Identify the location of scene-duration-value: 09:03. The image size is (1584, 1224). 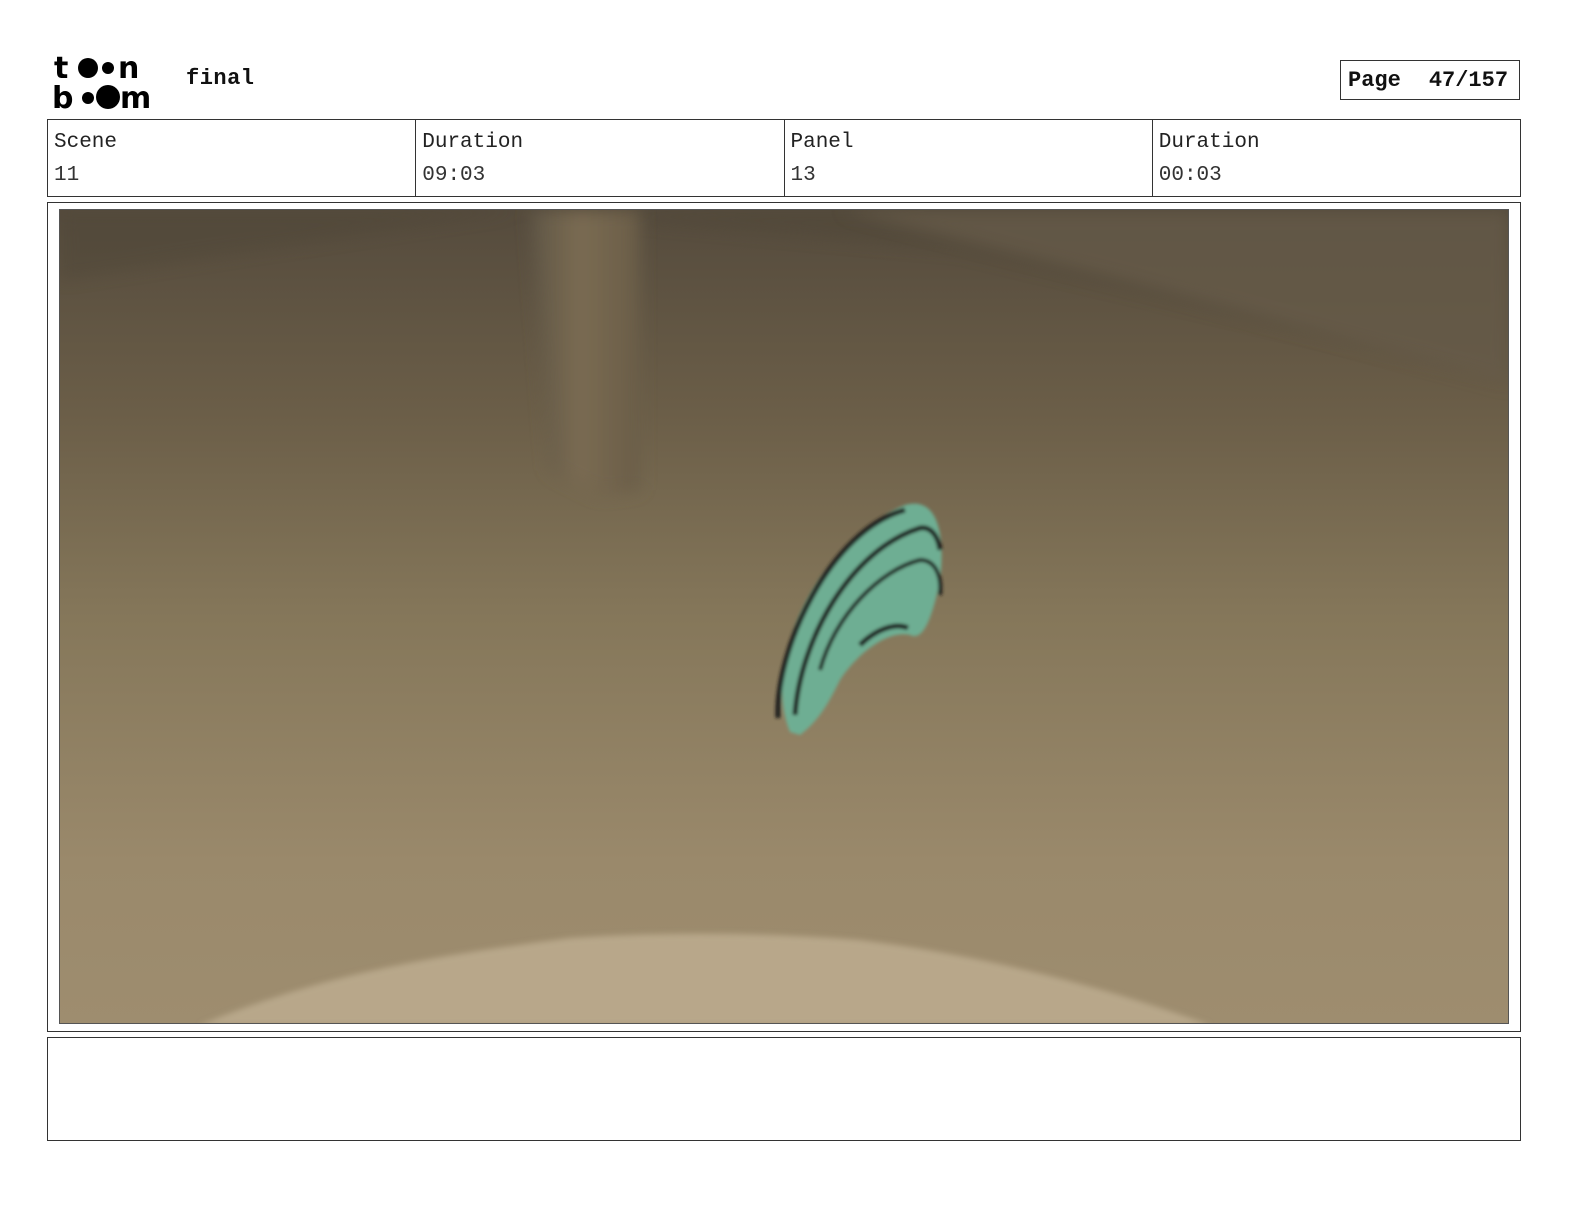
(454, 175).